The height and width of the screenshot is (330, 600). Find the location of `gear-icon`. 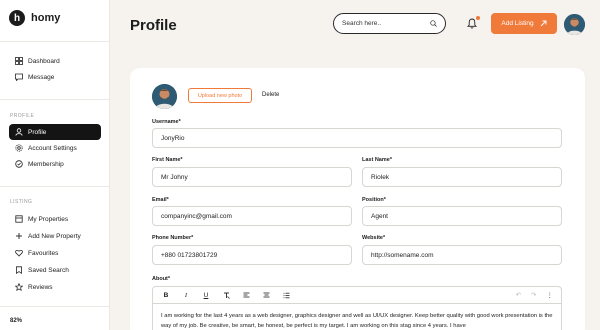

gear-icon is located at coordinates (19, 148).